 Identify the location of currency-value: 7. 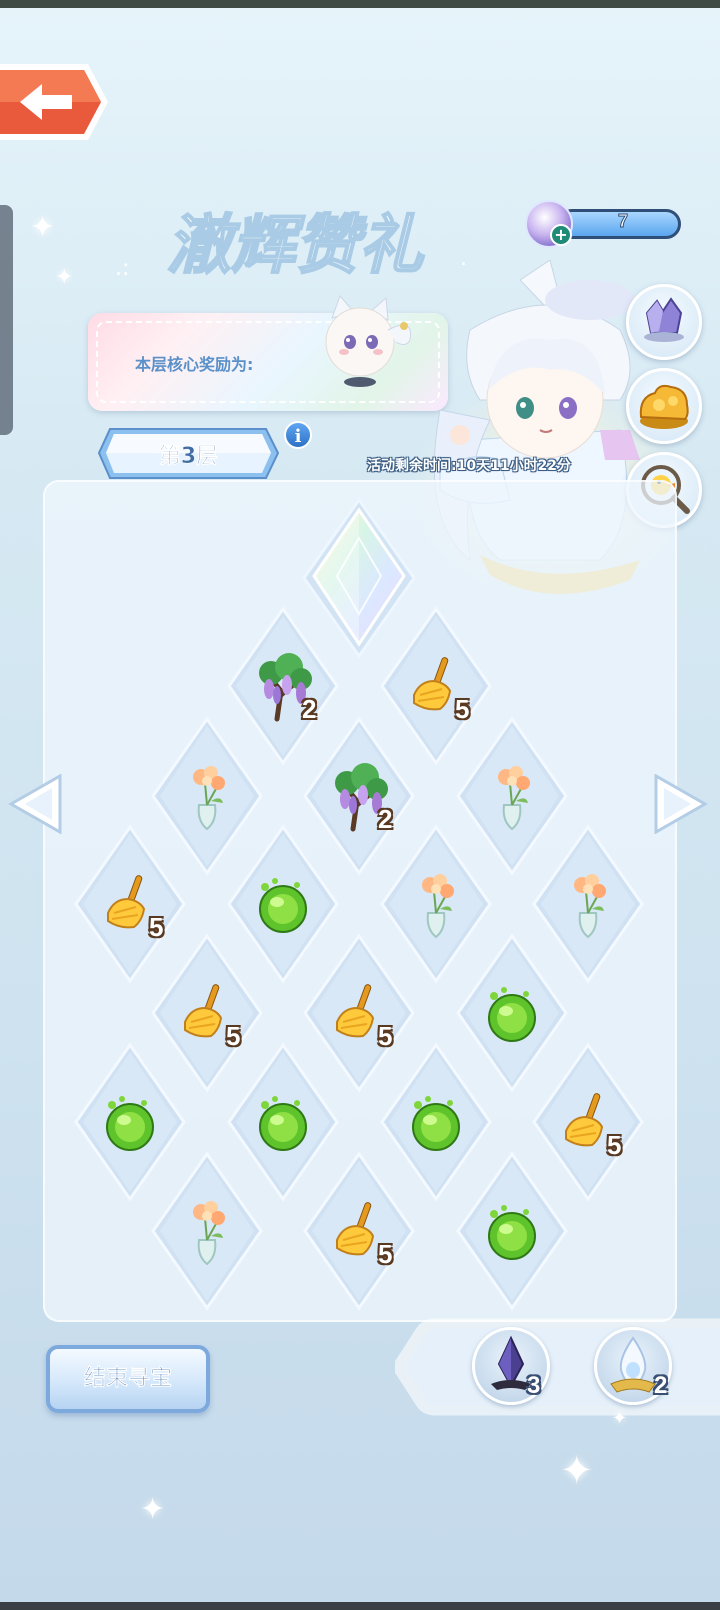
(622, 221).